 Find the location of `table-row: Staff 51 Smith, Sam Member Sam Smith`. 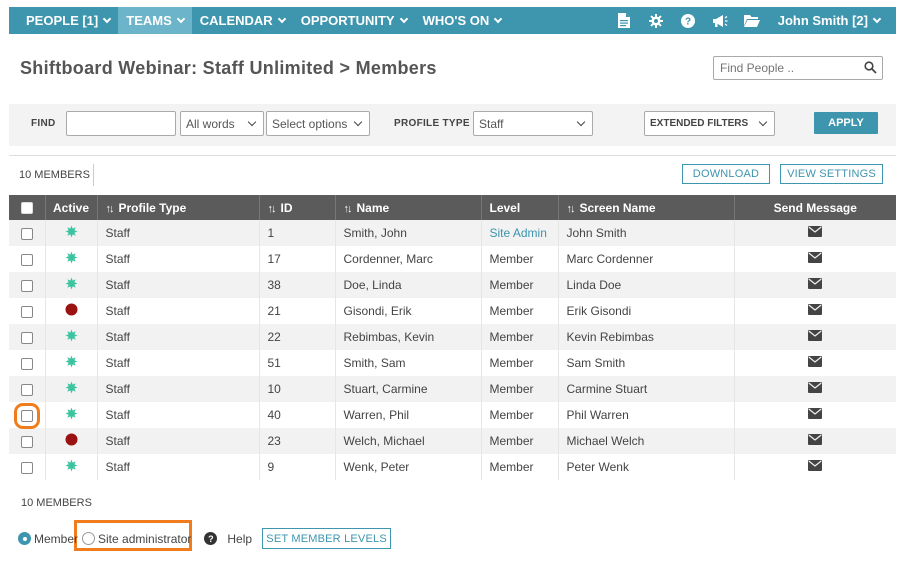

table-row: Staff 51 Smith, Sam Member Sam Smith is located at coordinates (452, 363).